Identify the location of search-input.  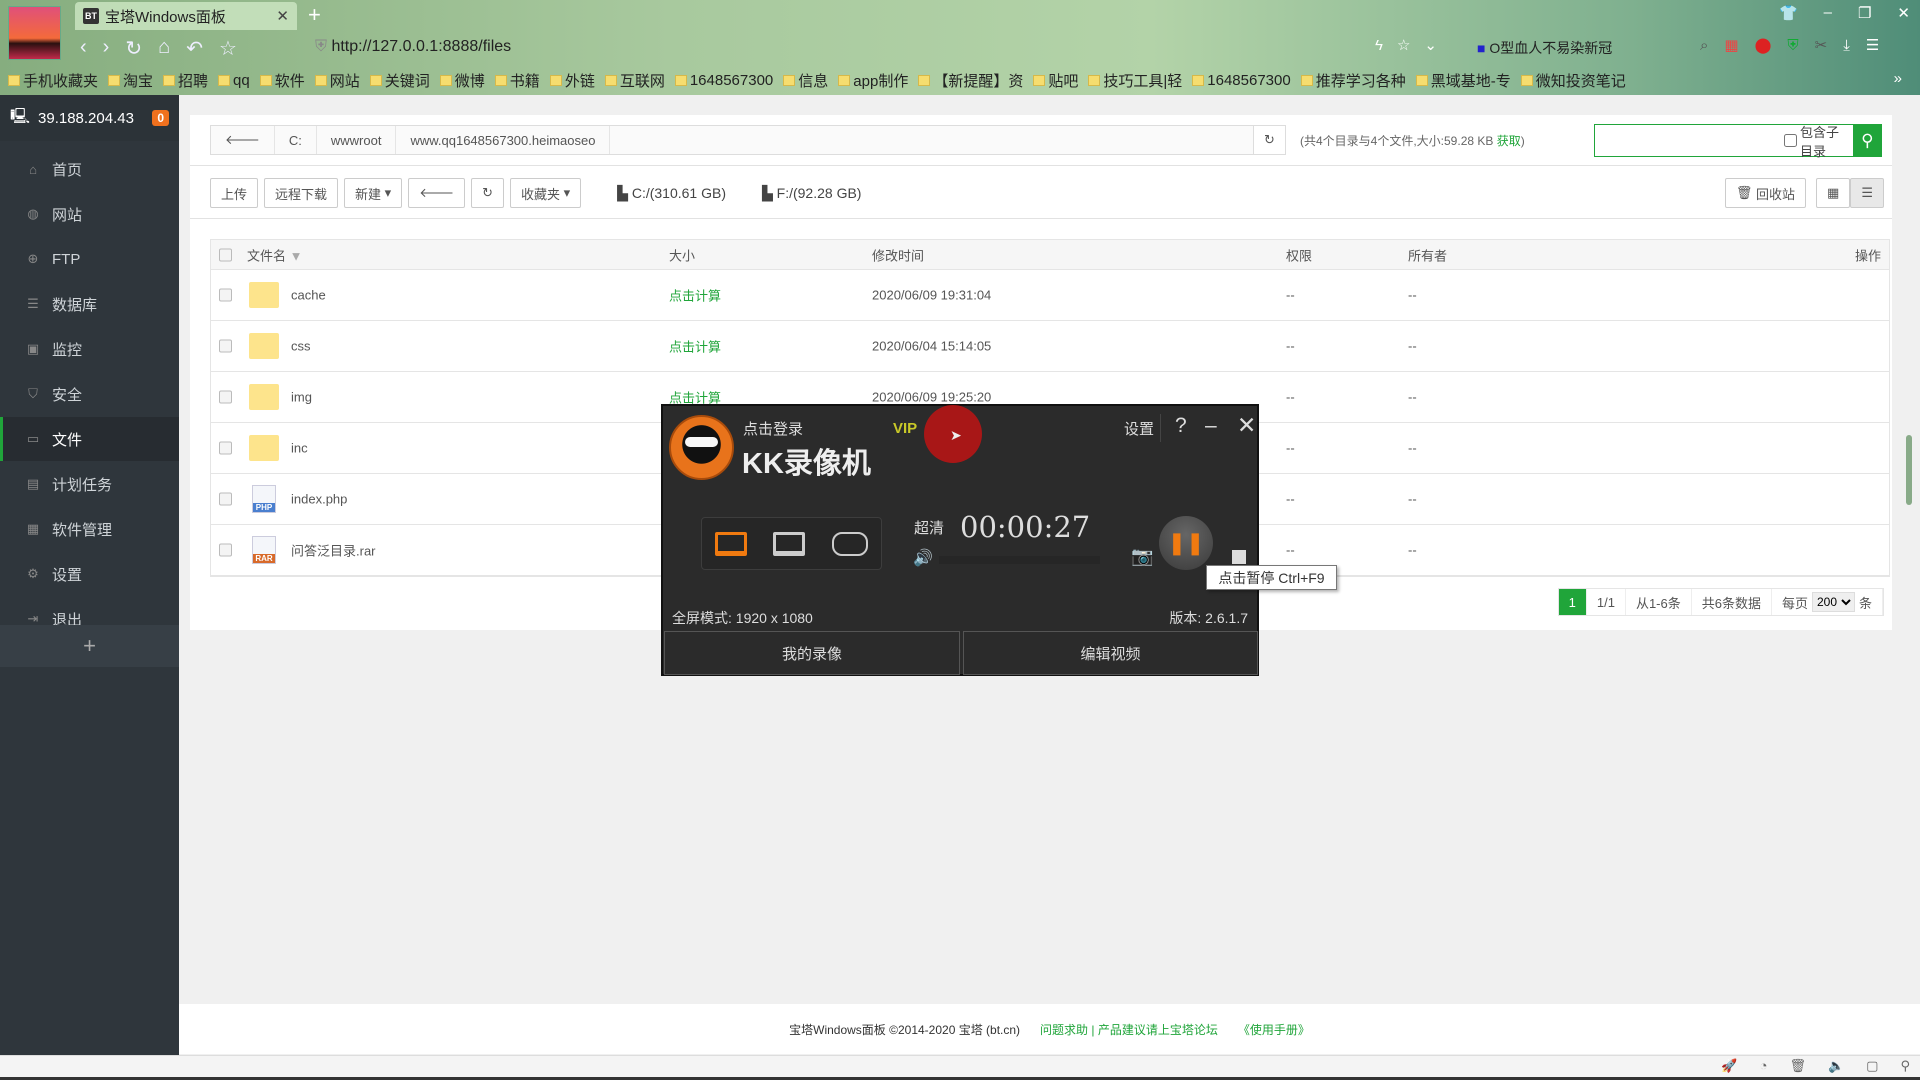
(1689, 140).